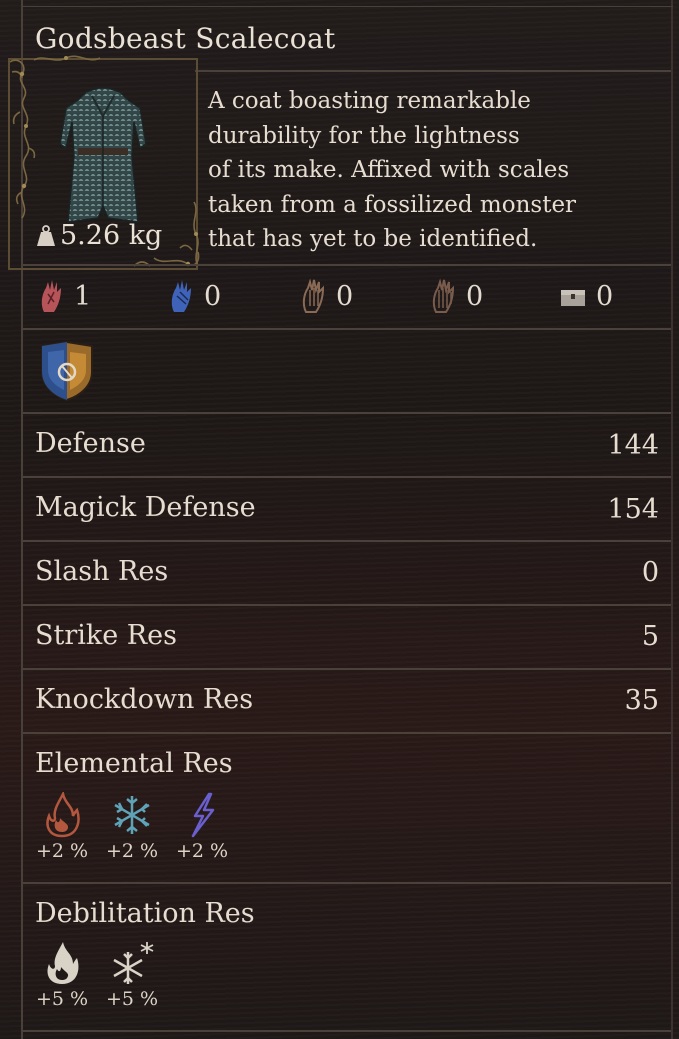 The width and height of the screenshot is (679, 1039). What do you see at coordinates (373, 239) in the screenshot?
I see `description-line: that has yet to be identified.` at bounding box center [373, 239].